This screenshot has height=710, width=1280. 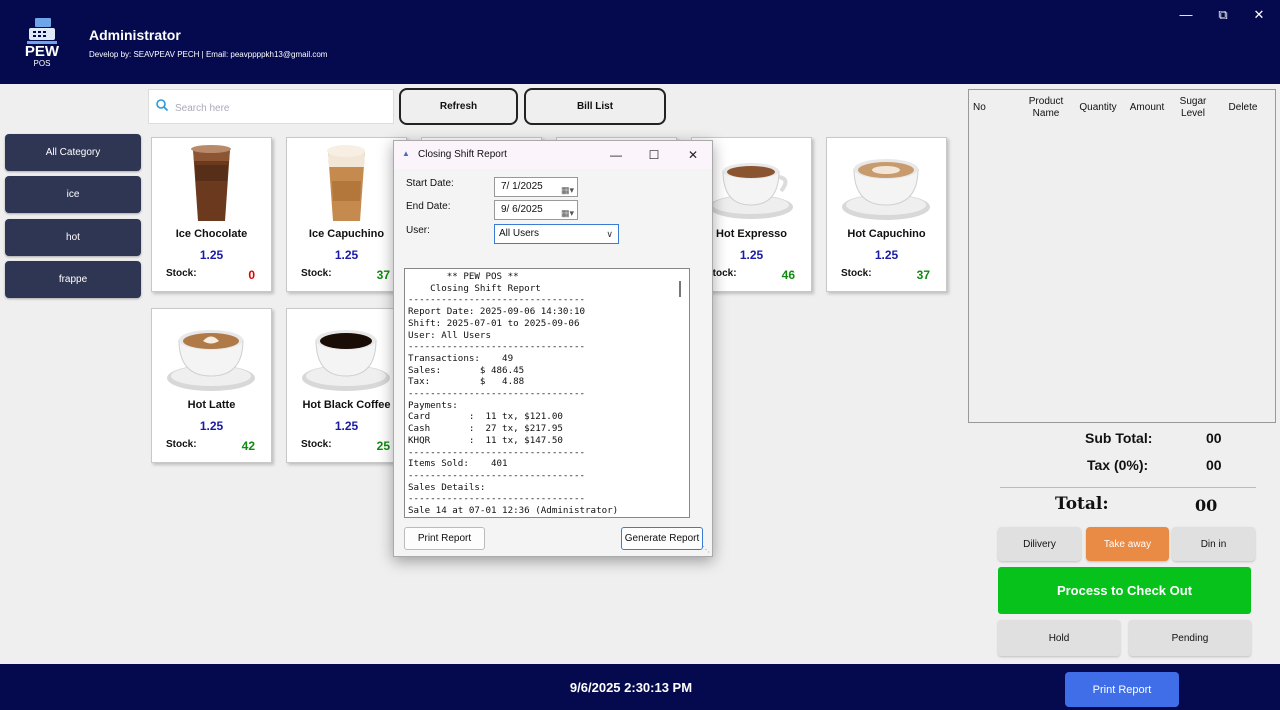 I want to click on latte-cup-image, so click(x=211, y=360).